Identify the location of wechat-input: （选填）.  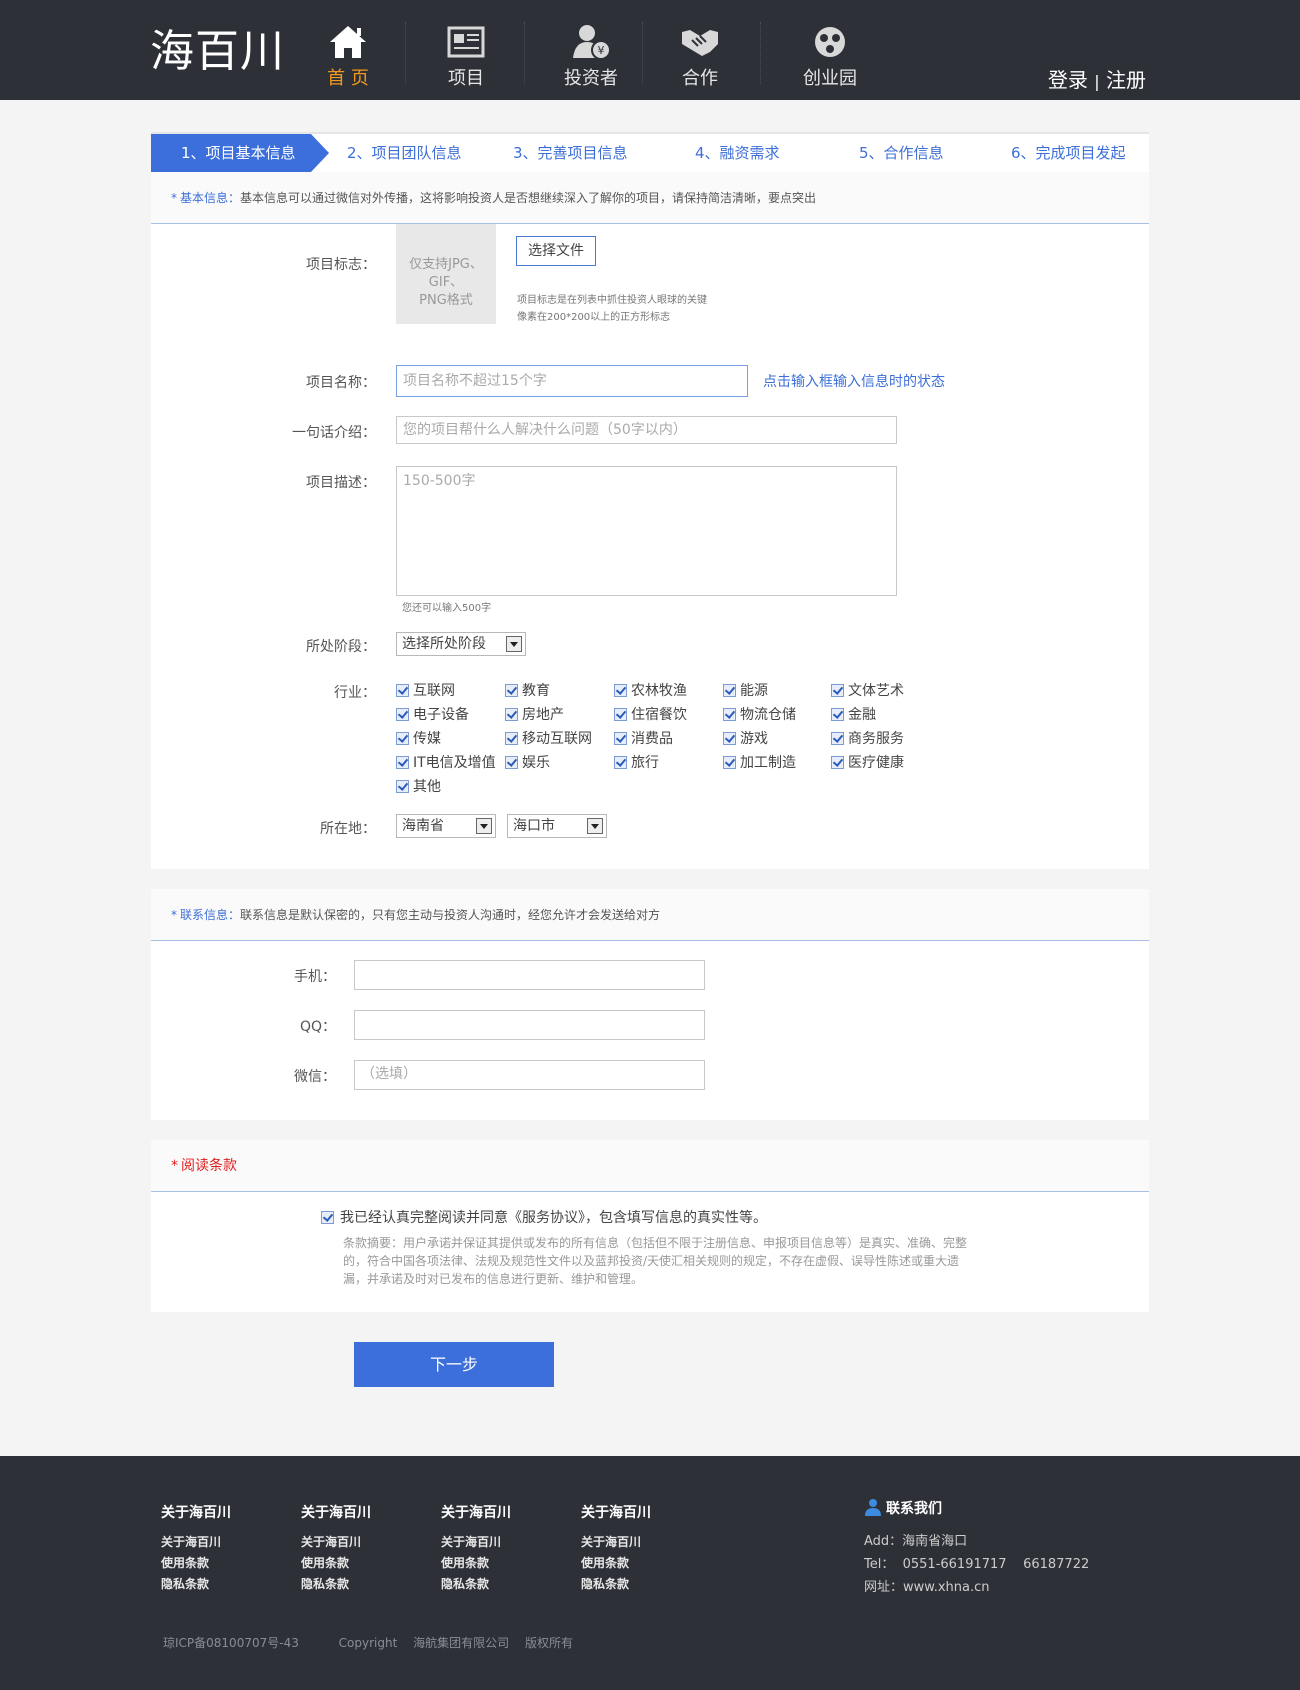
(529, 1075).